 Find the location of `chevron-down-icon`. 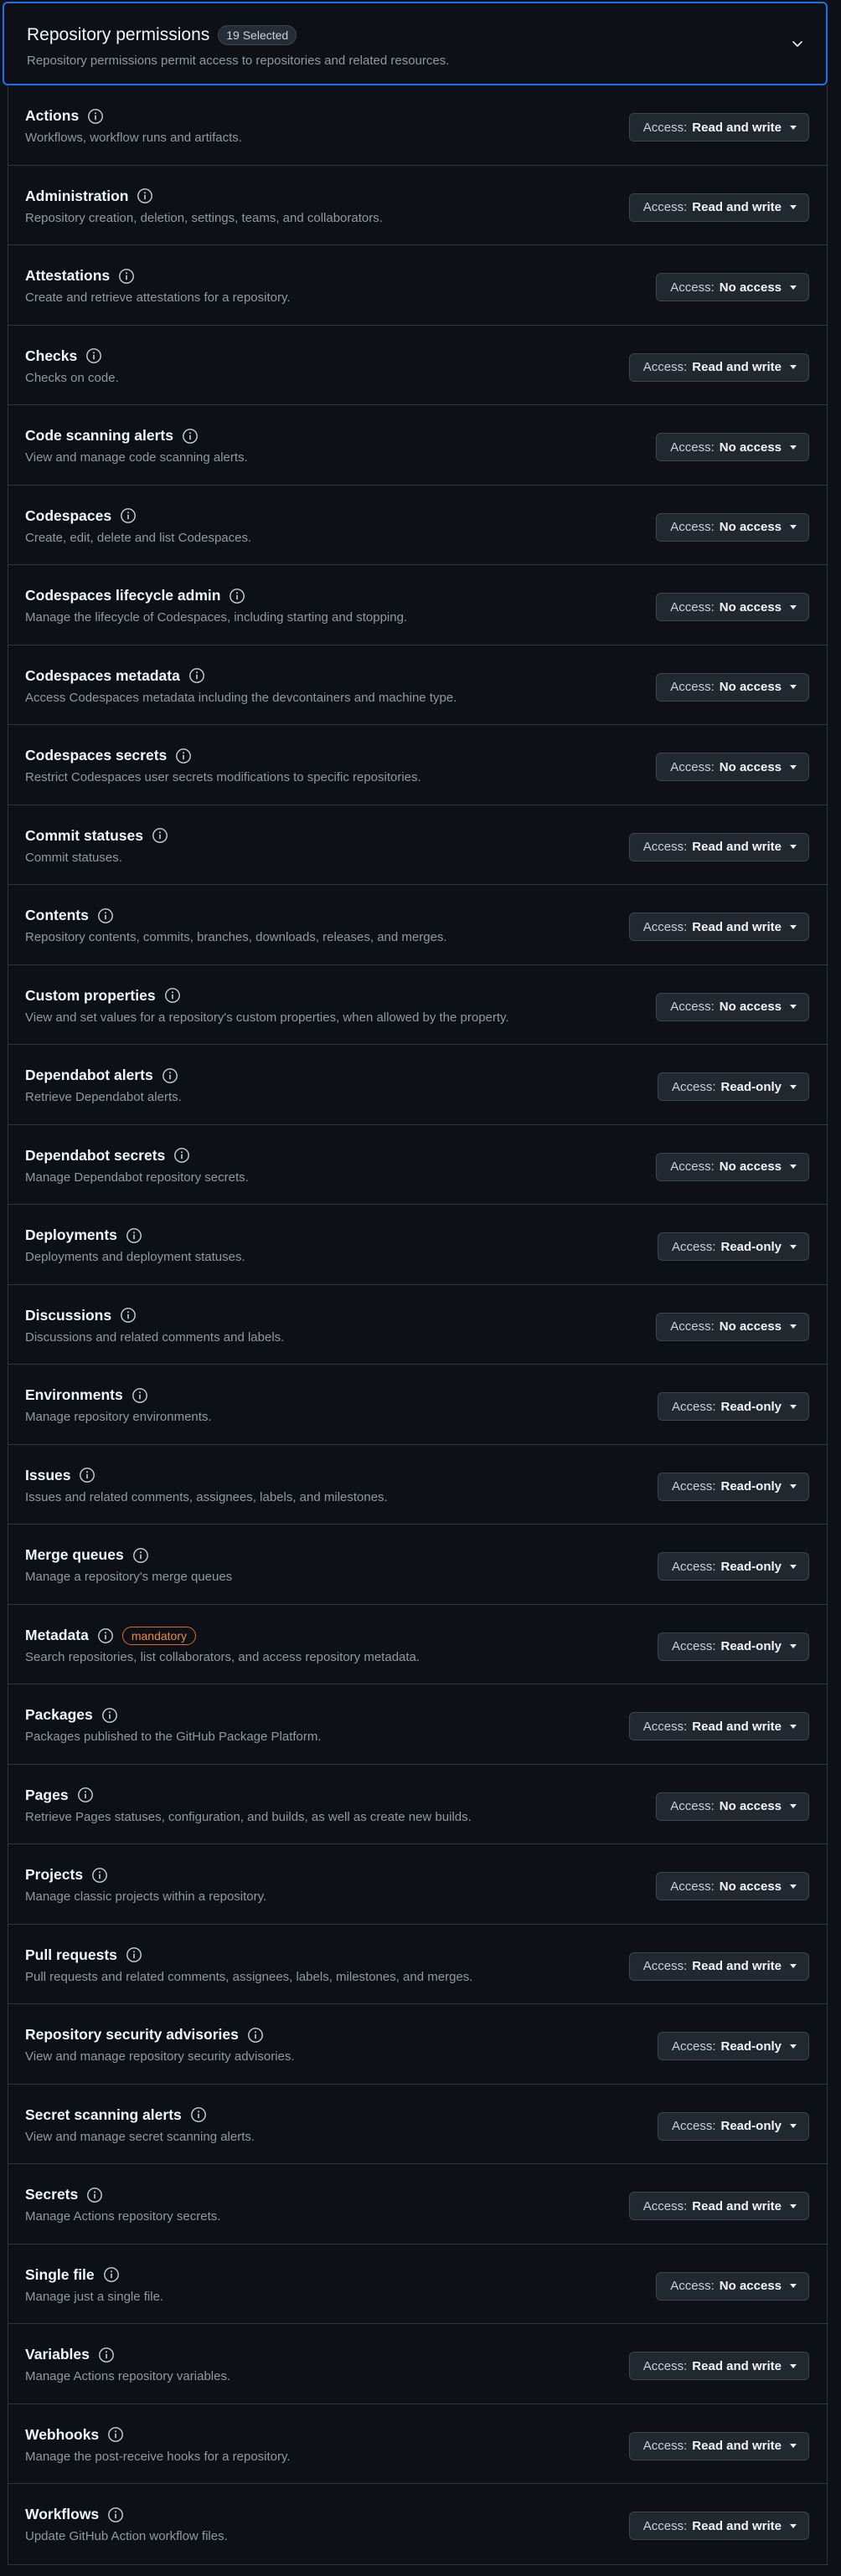

chevron-down-icon is located at coordinates (797, 44).